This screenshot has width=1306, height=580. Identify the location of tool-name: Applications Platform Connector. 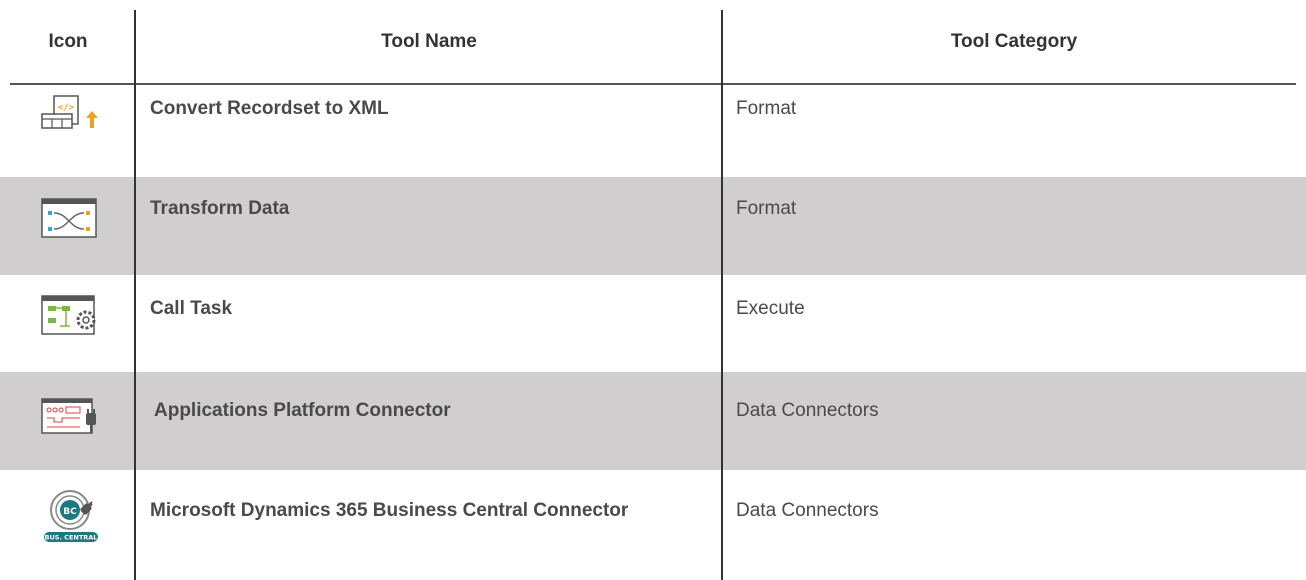
(302, 410).